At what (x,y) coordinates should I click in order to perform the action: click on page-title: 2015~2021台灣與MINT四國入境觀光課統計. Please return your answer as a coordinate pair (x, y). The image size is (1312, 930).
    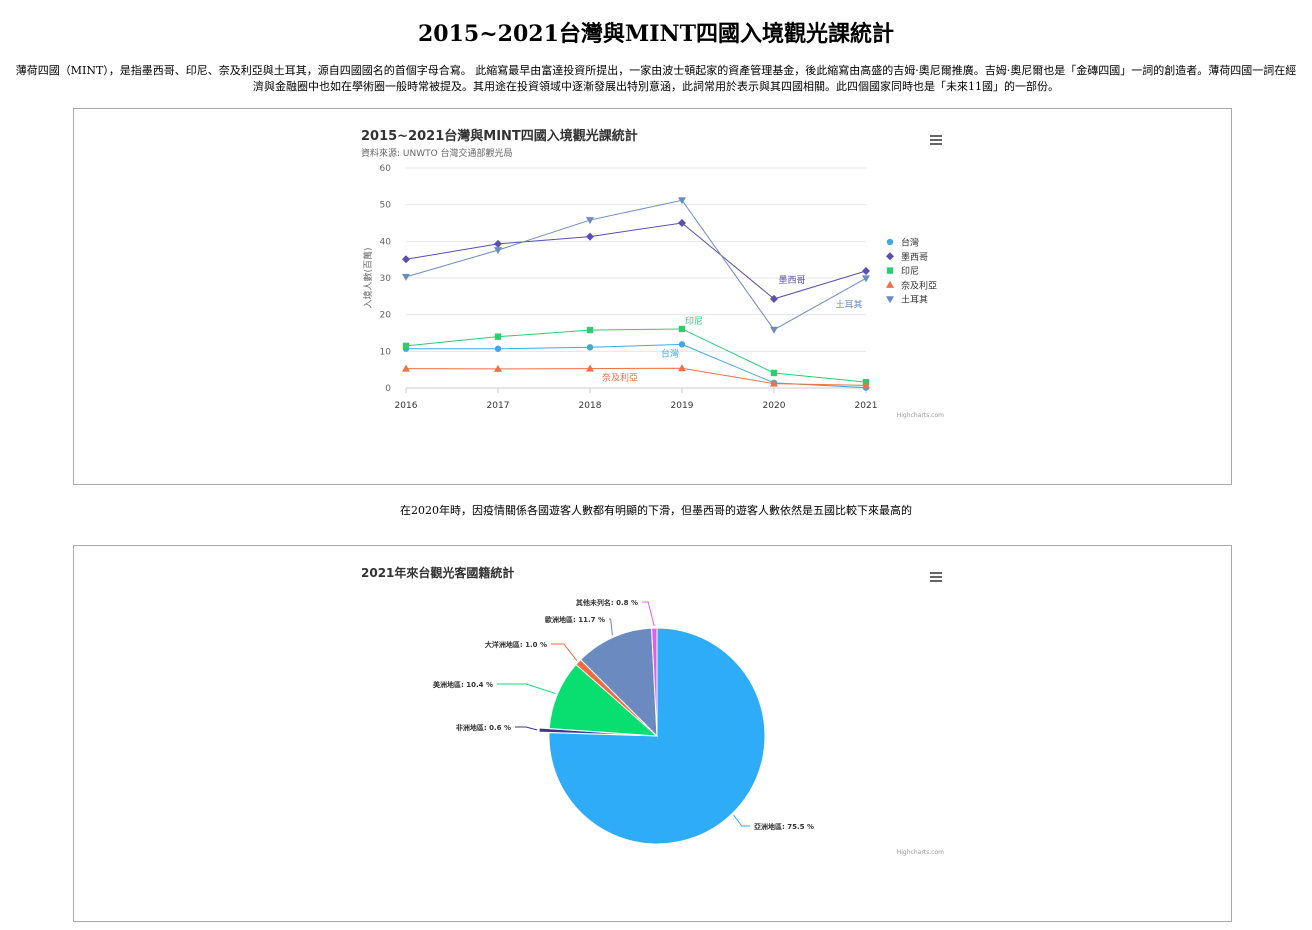
    Looking at the image, I should click on (656, 34).